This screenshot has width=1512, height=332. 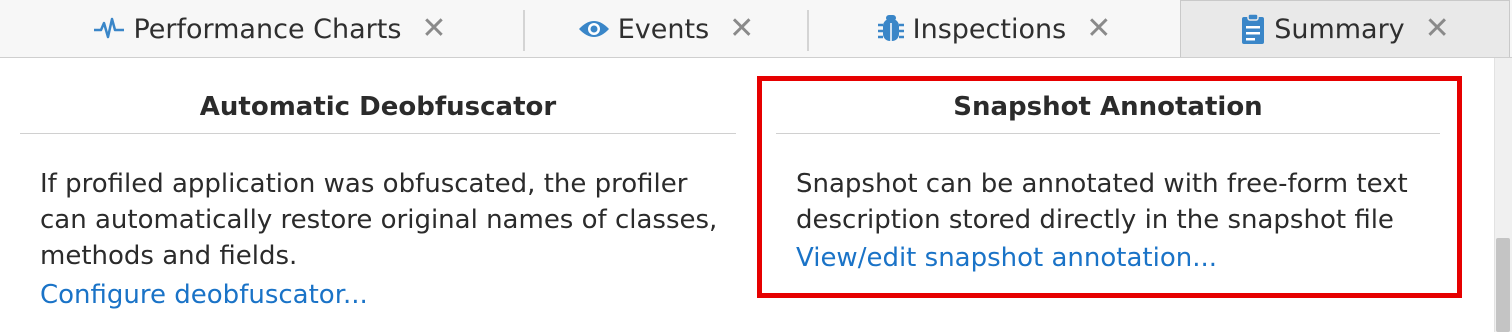 I want to click on tab-inspections: Inspections ✕, so click(x=994, y=29).